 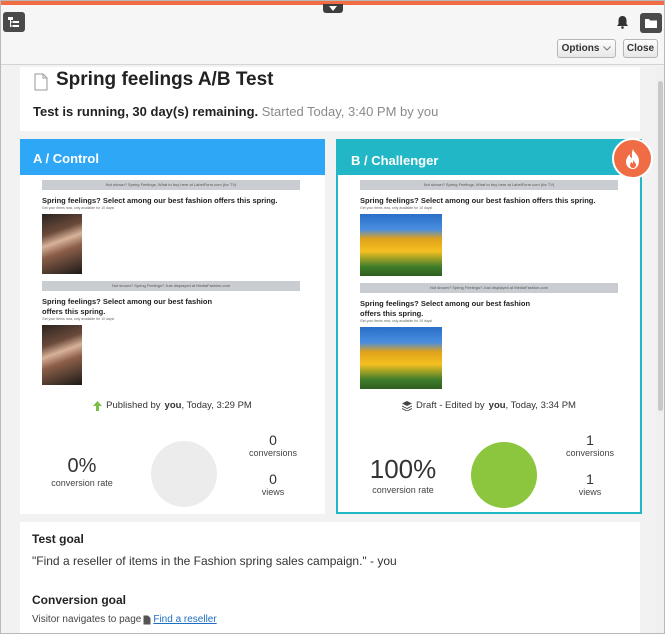 I want to click on notifications-button, so click(x=622, y=22).